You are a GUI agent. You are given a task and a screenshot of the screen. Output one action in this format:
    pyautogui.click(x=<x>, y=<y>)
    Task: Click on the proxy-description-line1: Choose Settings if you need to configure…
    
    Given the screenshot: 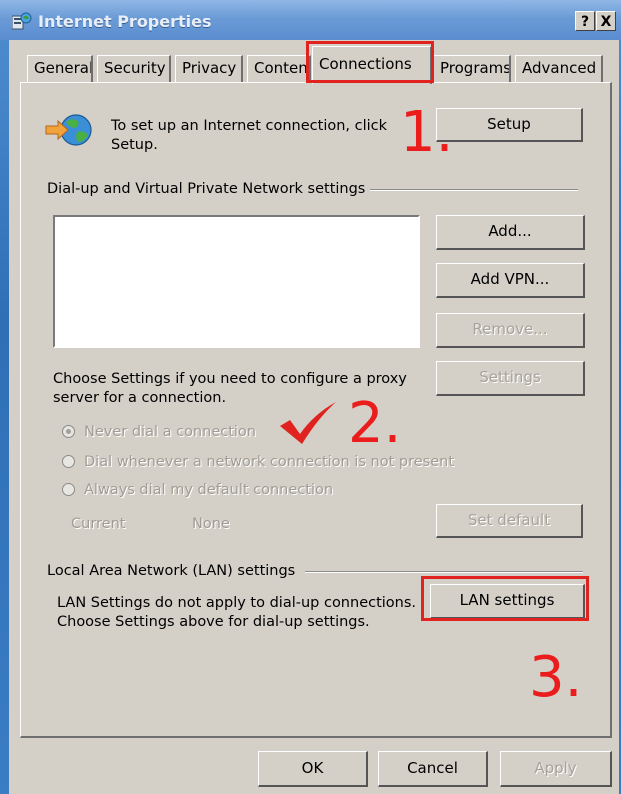 What is the action you would take?
    pyautogui.click(x=230, y=379)
    